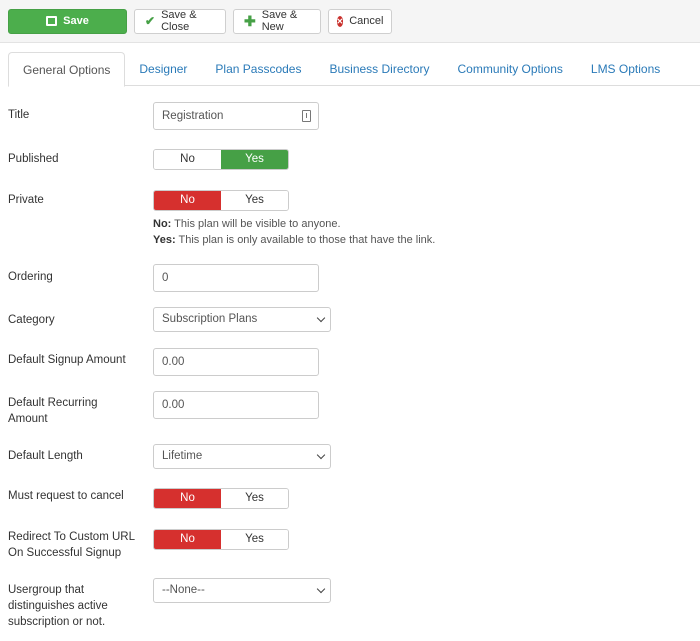  I want to click on published-no-option: No, so click(187, 159).